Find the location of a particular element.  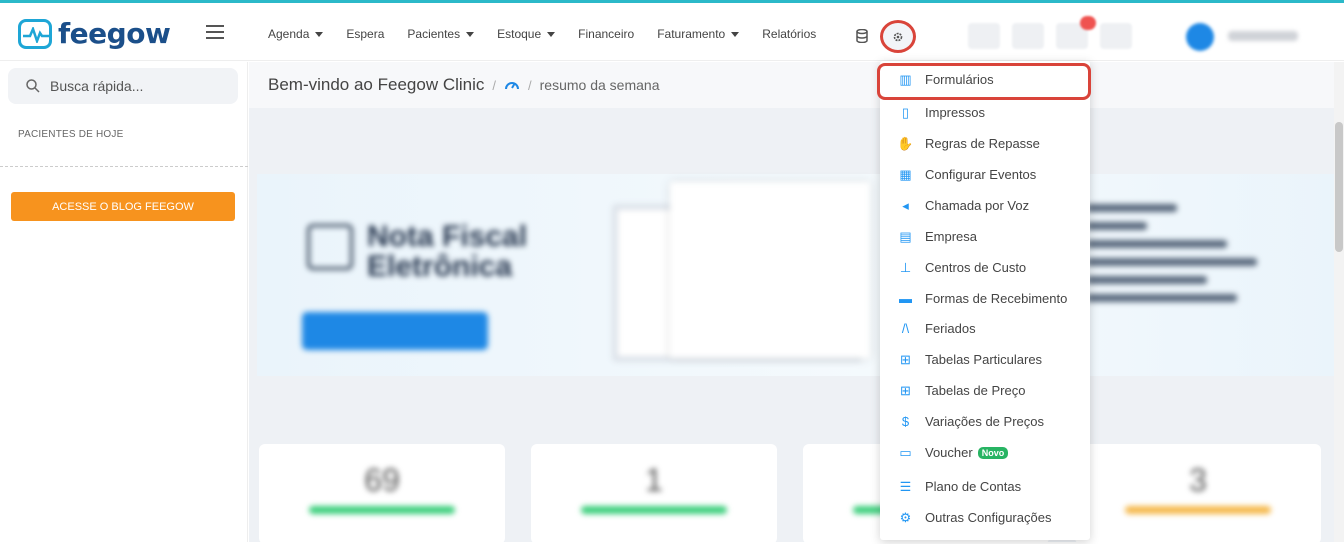

gears-icon: ⚙ is located at coordinates (905, 517).